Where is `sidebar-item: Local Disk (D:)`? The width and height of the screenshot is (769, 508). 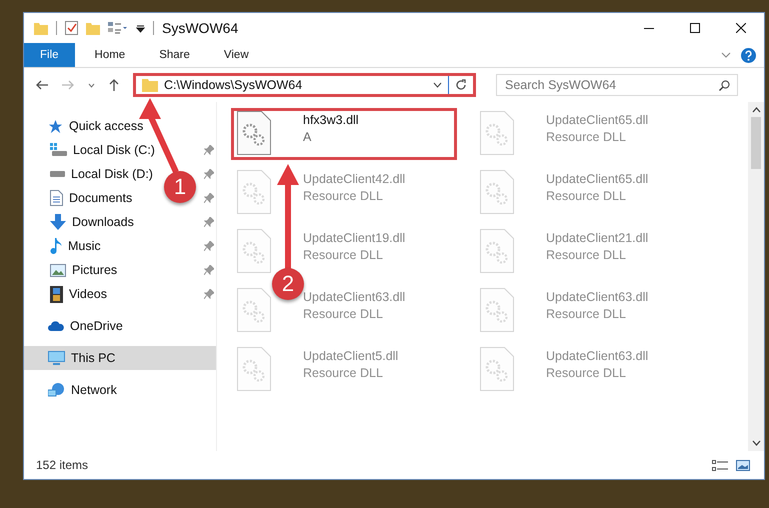 sidebar-item: Local Disk (D:) is located at coordinates (90, 174).